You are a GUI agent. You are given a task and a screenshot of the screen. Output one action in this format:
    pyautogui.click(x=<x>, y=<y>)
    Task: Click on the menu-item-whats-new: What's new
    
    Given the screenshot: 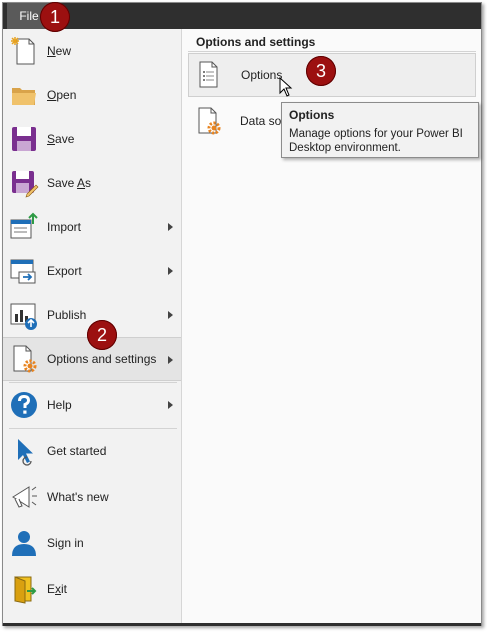 What is the action you would take?
    pyautogui.click(x=92, y=497)
    